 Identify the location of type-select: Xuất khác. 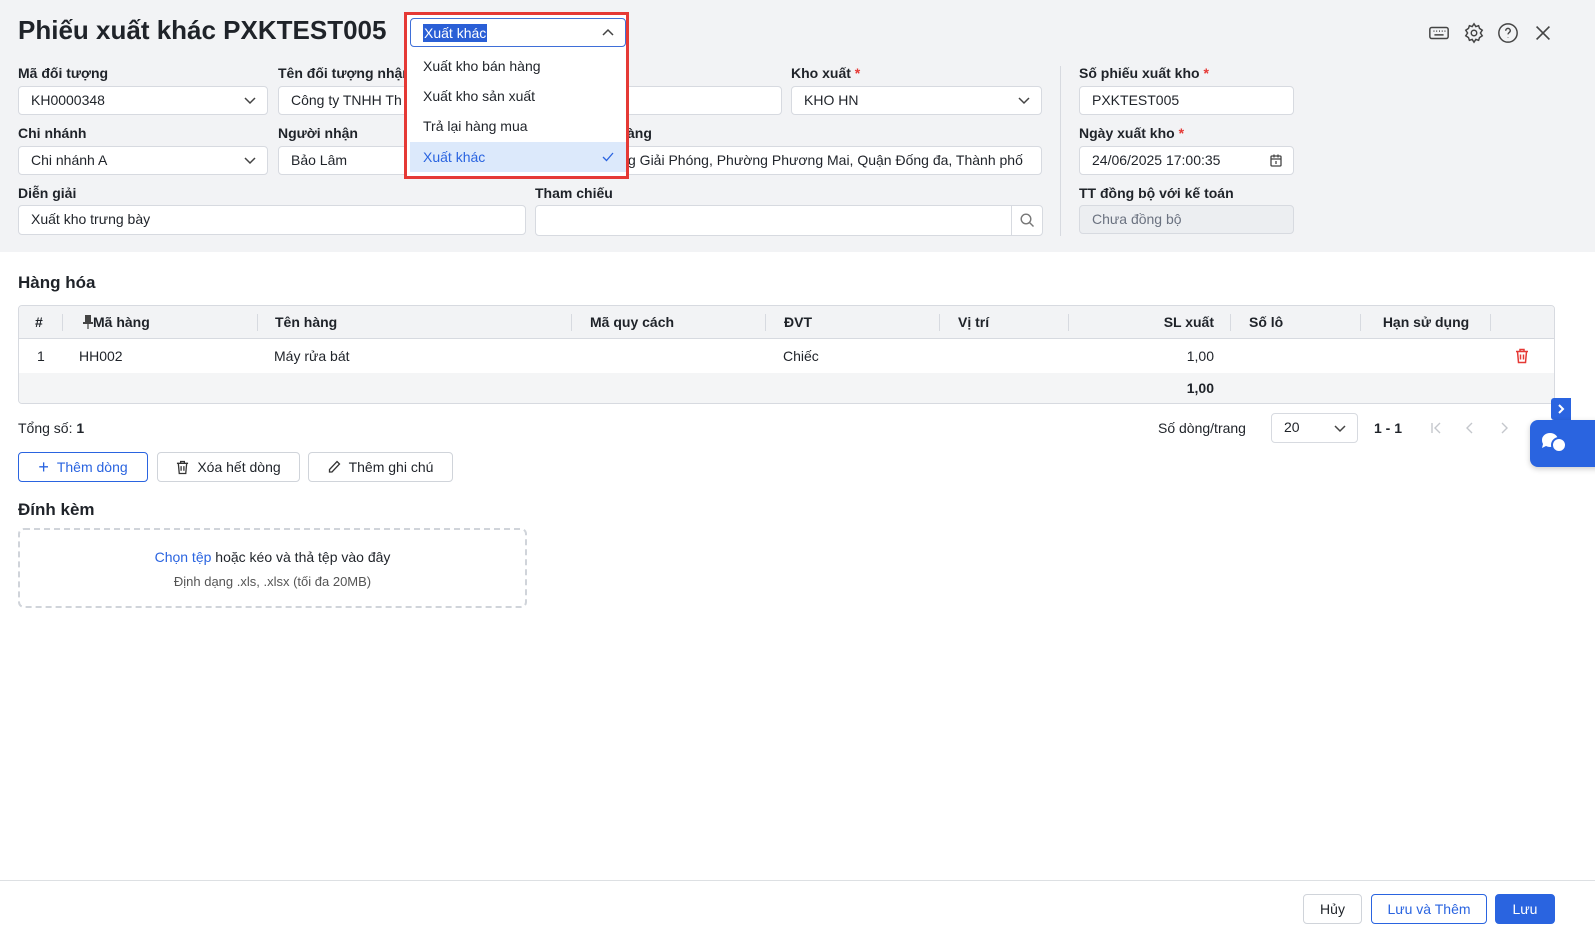
(518, 32).